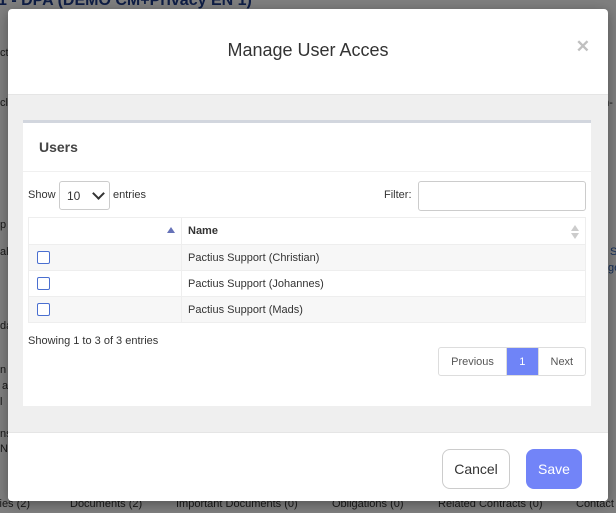 This screenshot has height=513, width=616. I want to click on sort-icon, so click(575, 232).